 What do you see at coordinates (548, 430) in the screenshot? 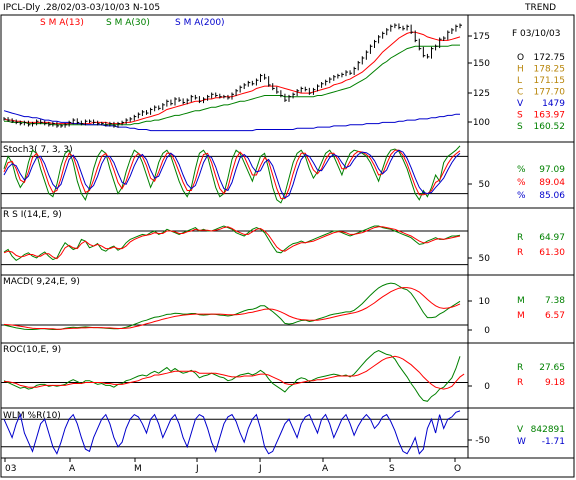
I see `readout-value: 842891` at bounding box center [548, 430].